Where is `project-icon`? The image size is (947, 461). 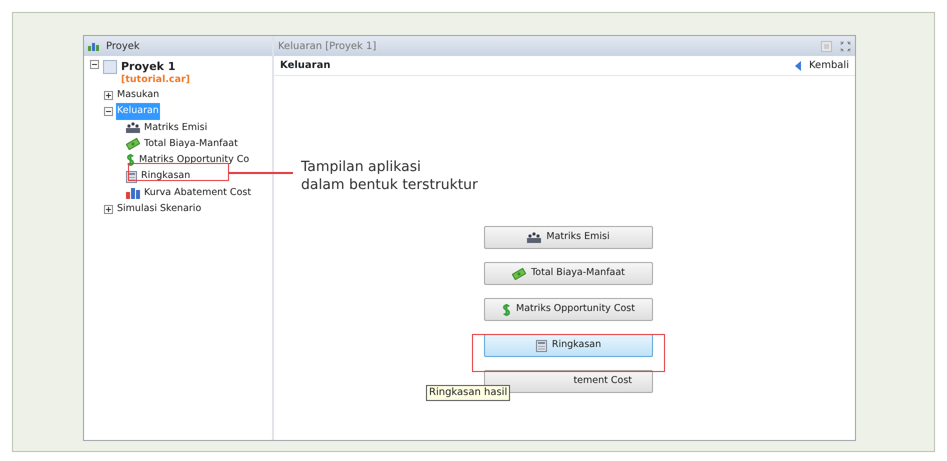 project-icon is located at coordinates (110, 67).